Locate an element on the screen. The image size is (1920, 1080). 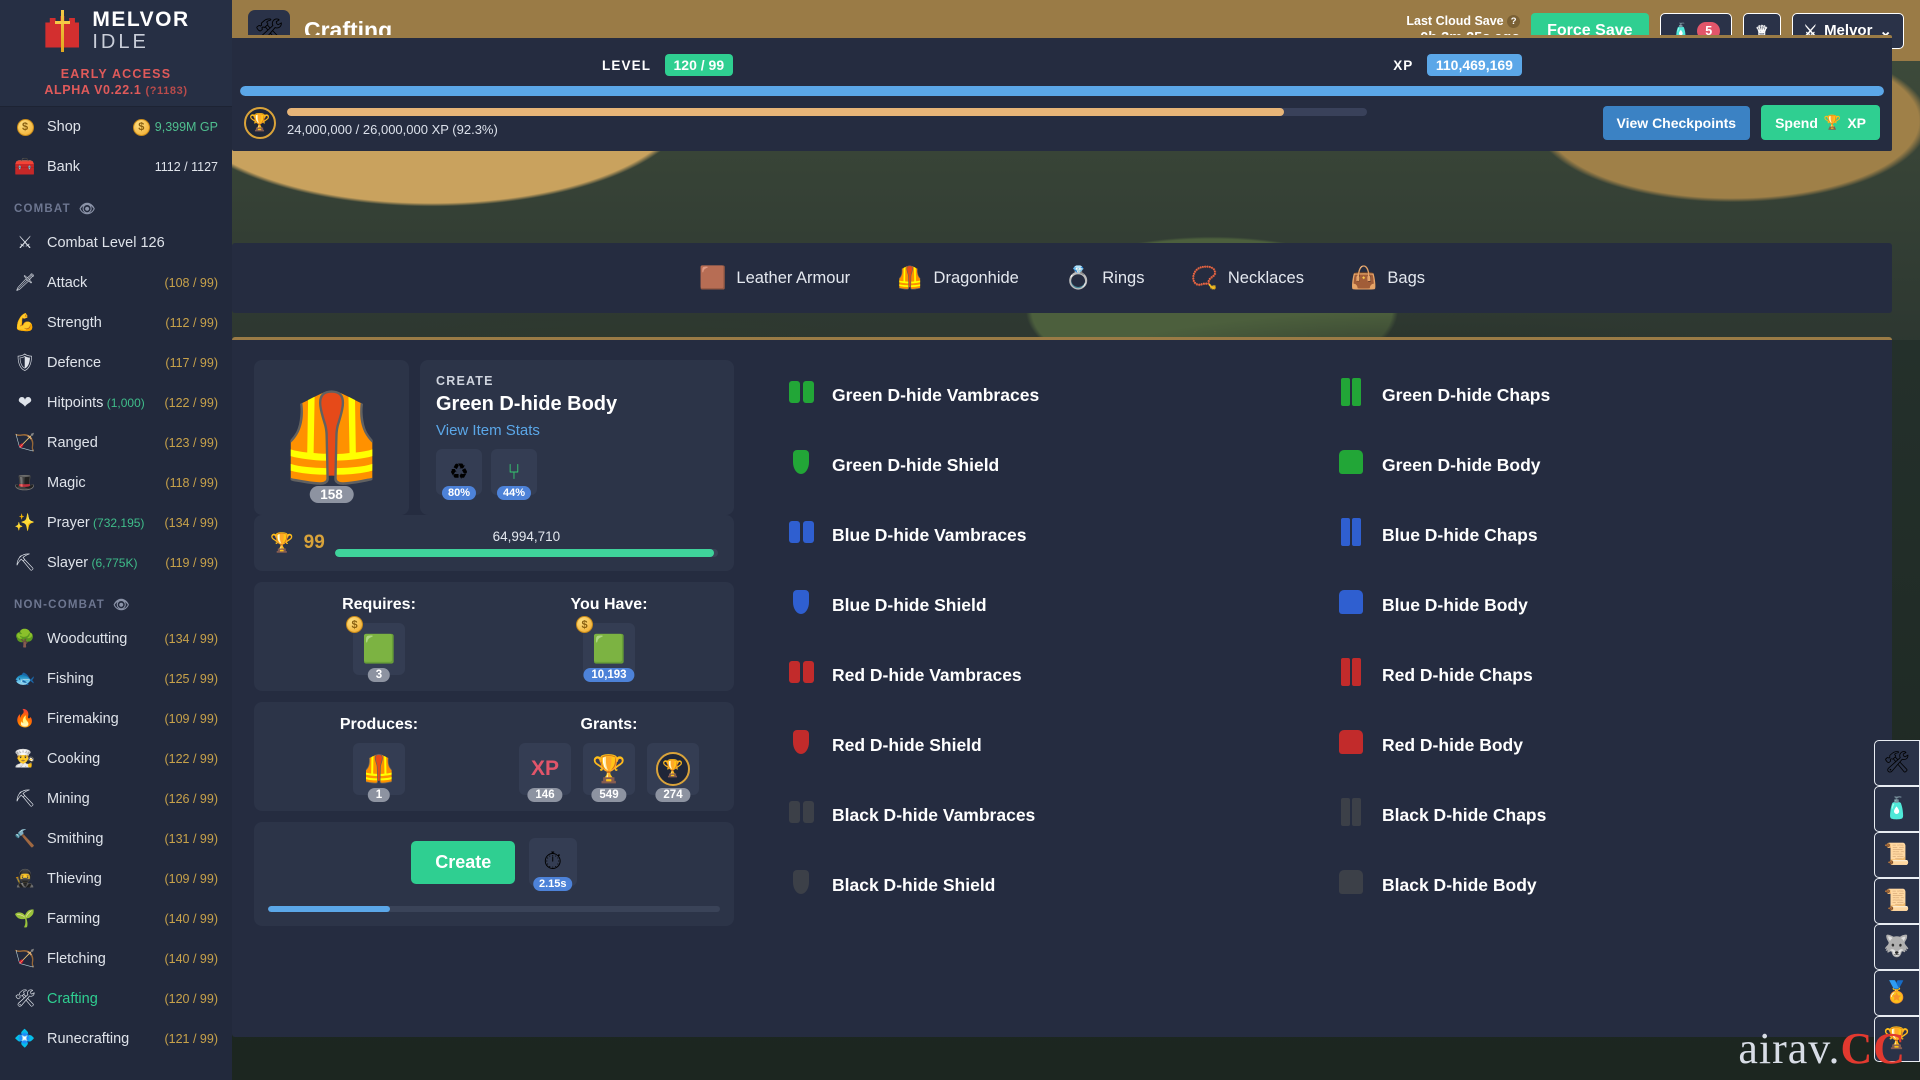
sidebar-item-combat-level-126: ⚔ Combat Level 126 is located at coordinates (116, 243).